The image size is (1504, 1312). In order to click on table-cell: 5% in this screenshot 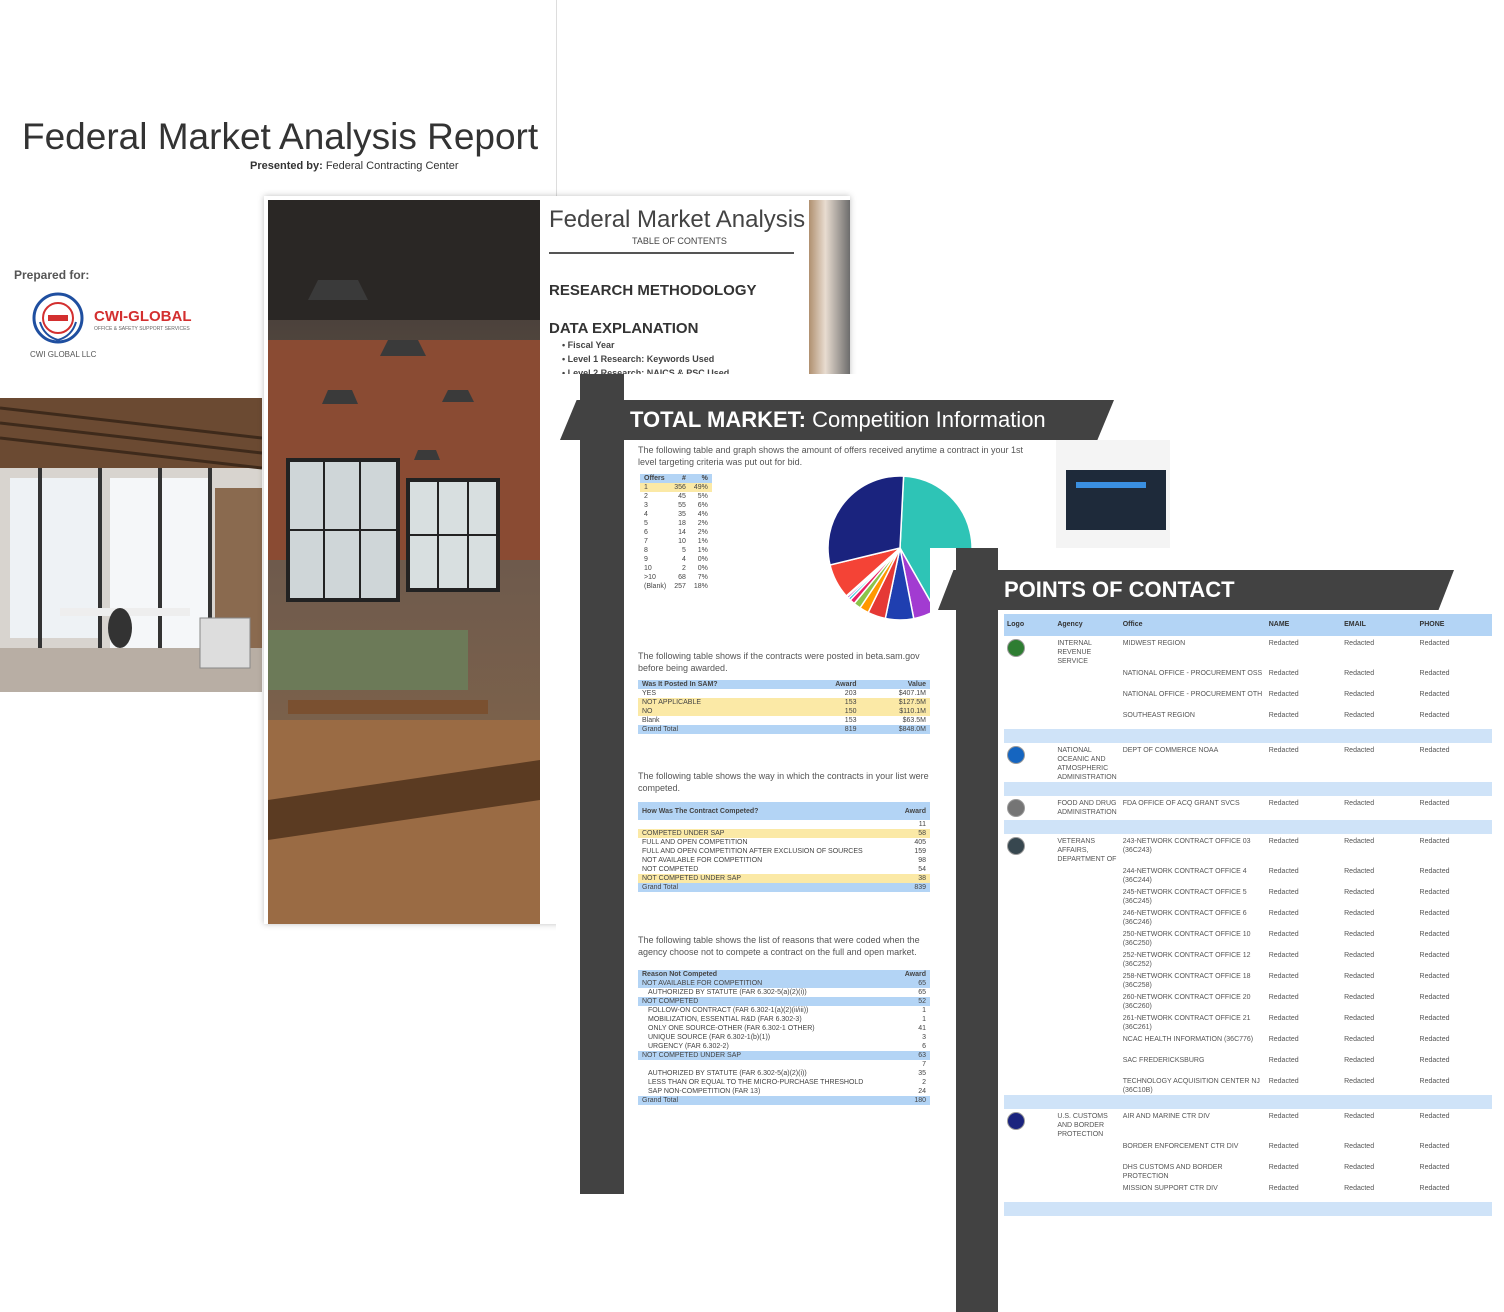, I will do `click(702, 496)`.